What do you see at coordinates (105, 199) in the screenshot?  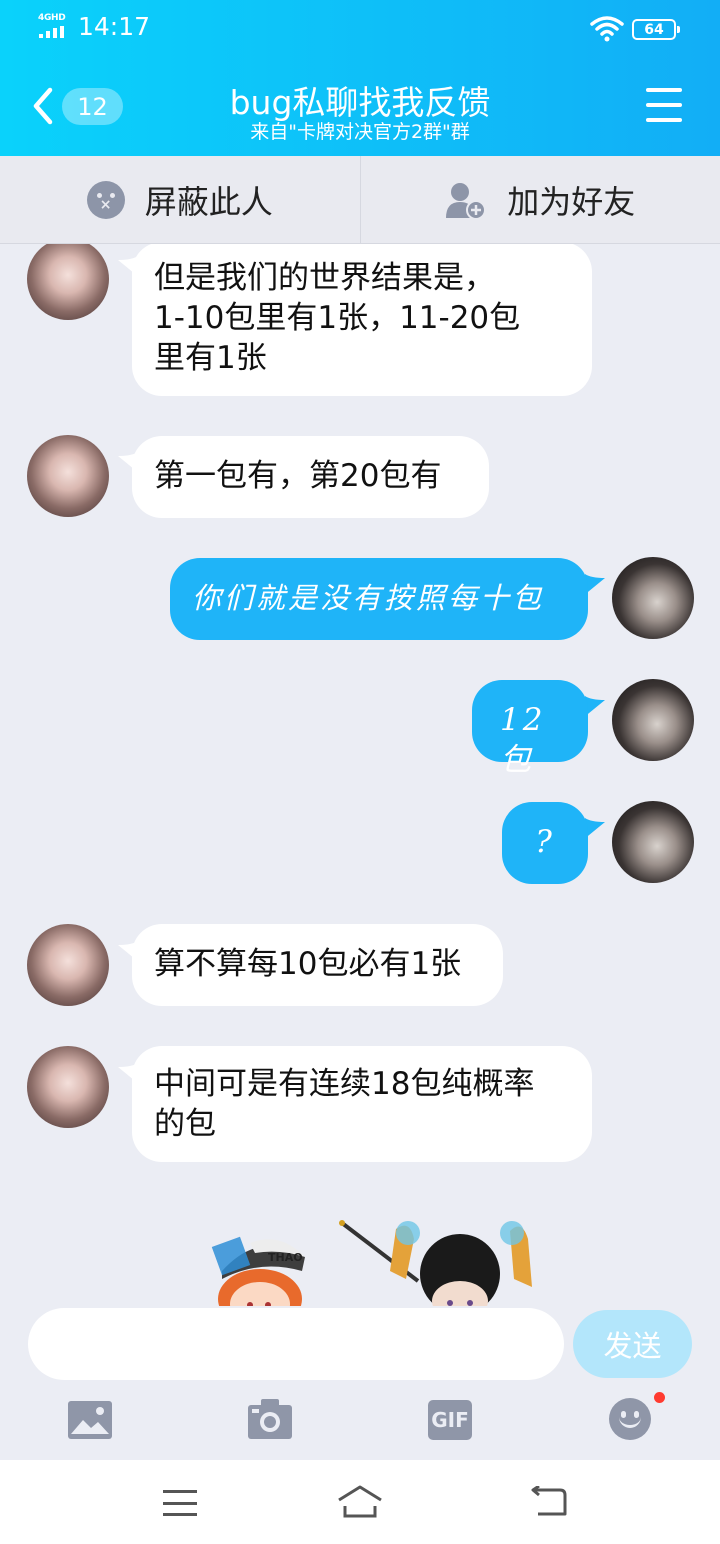 I see `block-icon: ×` at bounding box center [105, 199].